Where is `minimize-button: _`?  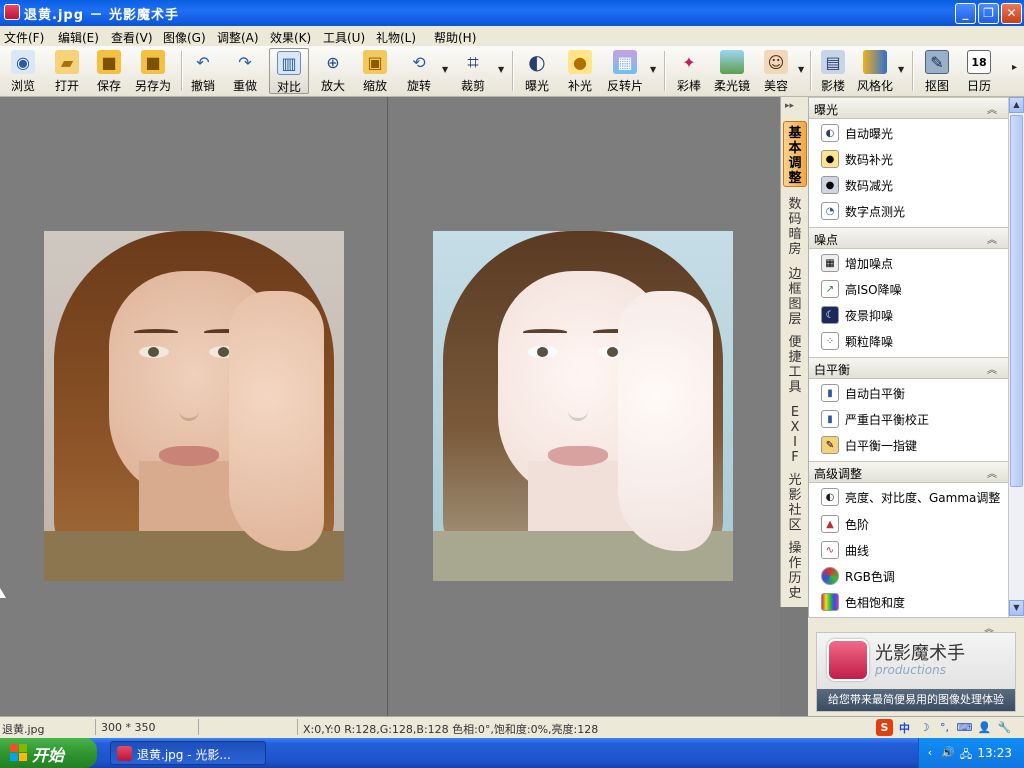
minimize-button: _ is located at coordinates (965, 13).